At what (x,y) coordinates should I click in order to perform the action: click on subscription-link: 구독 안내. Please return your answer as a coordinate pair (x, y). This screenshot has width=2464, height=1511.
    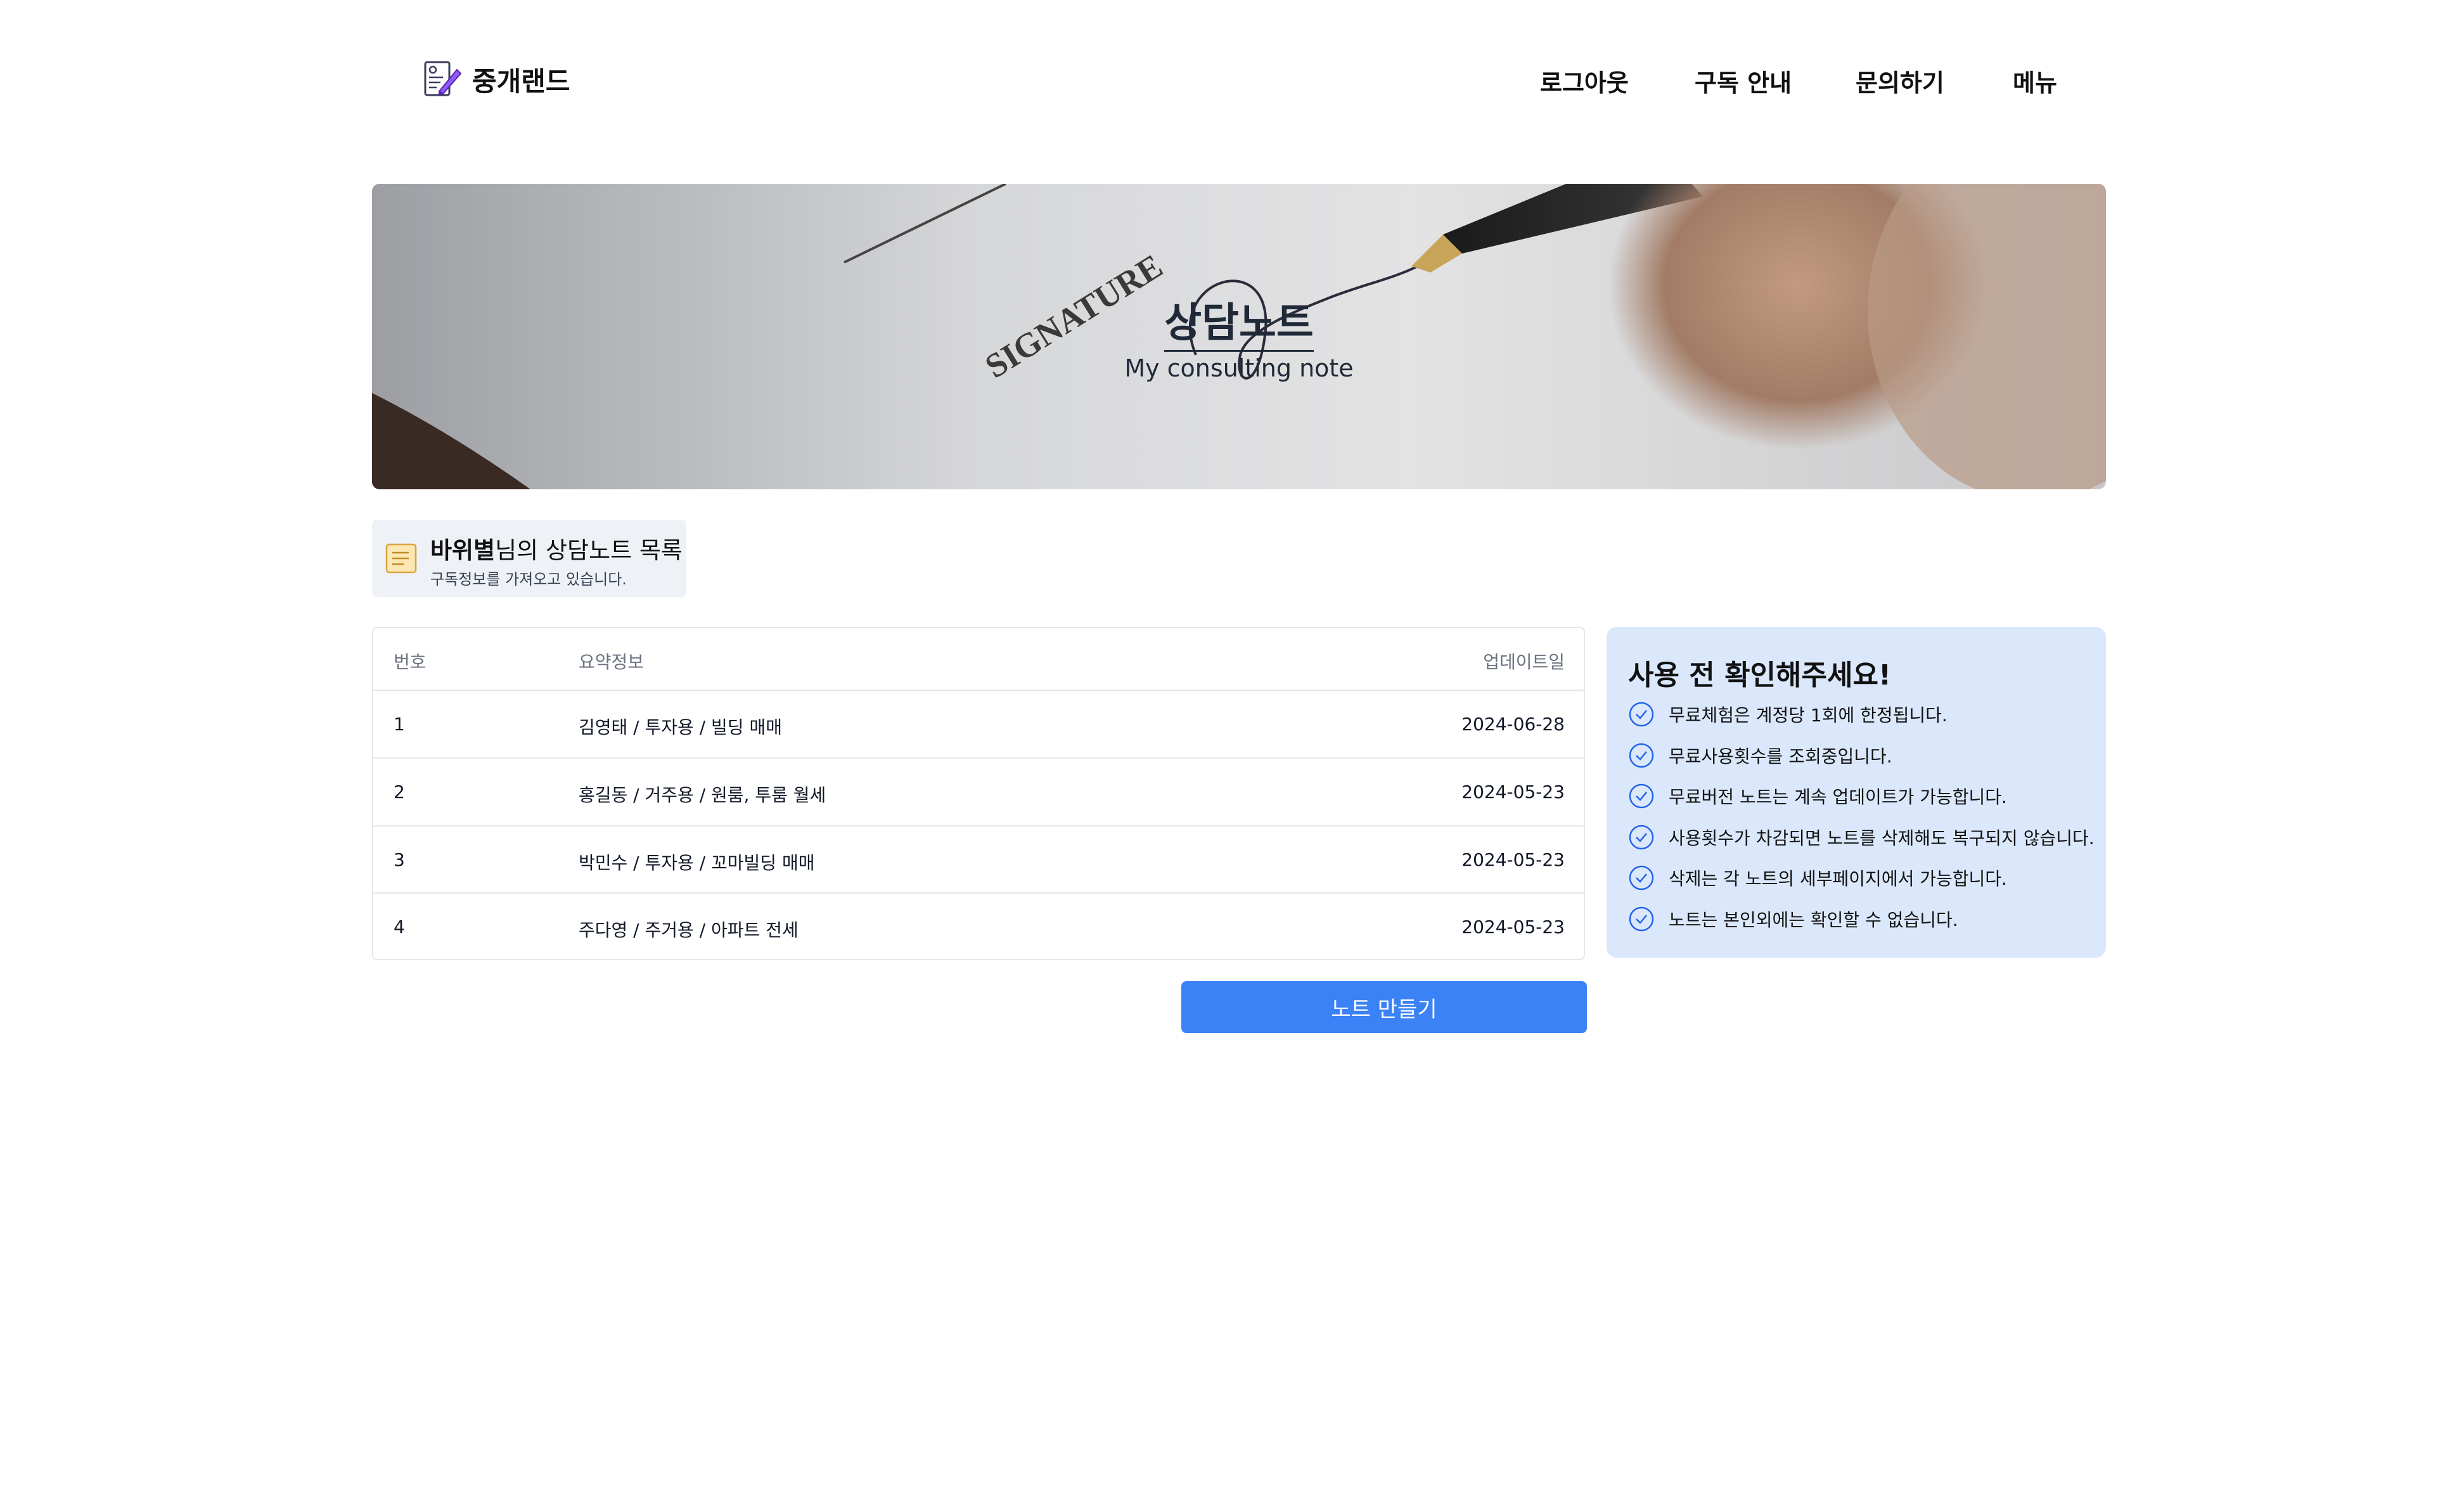
    Looking at the image, I should click on (1744, 80).